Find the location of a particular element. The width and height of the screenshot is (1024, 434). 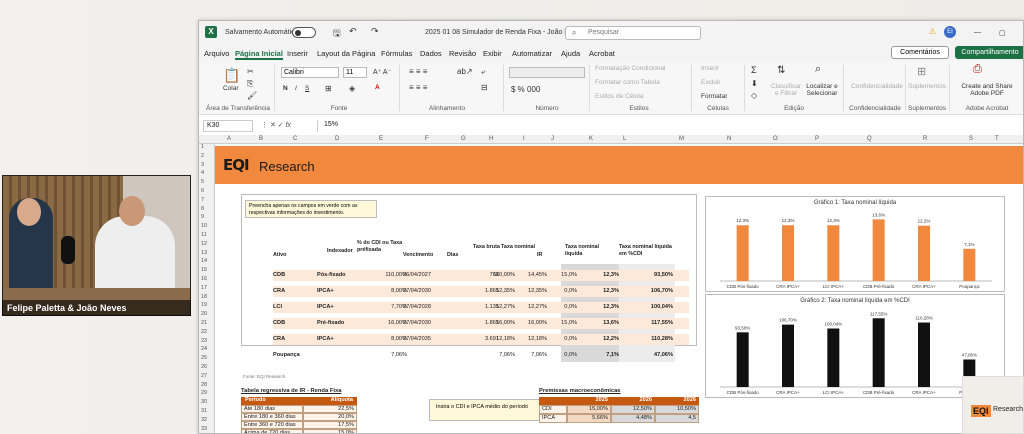

table-cell: 13,6% is located at coordinates (599, 323).